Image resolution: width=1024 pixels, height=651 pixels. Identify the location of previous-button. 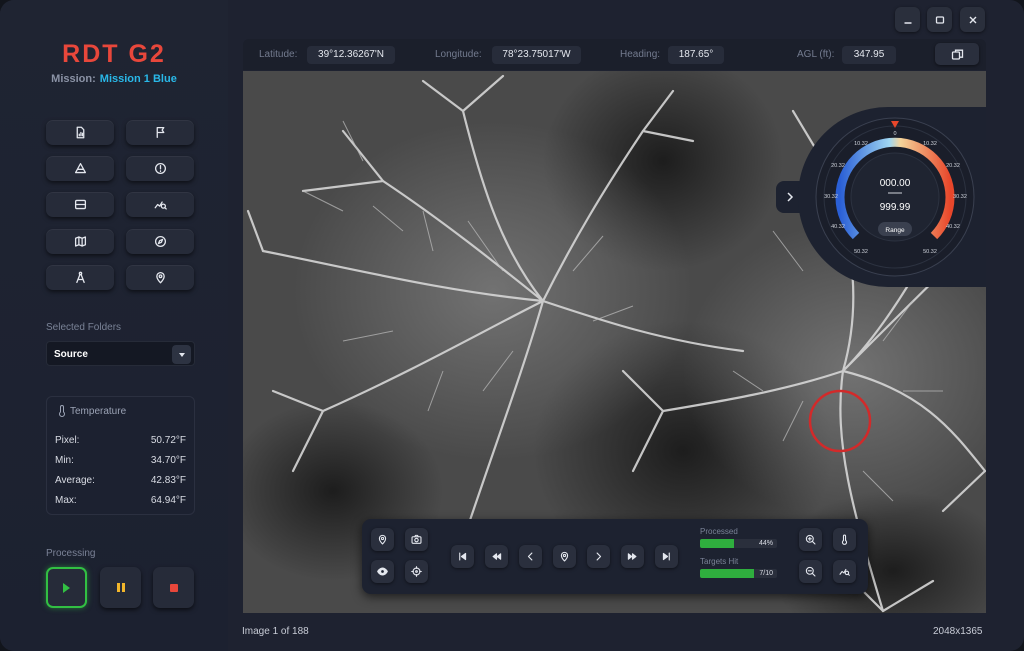
(530, 556).